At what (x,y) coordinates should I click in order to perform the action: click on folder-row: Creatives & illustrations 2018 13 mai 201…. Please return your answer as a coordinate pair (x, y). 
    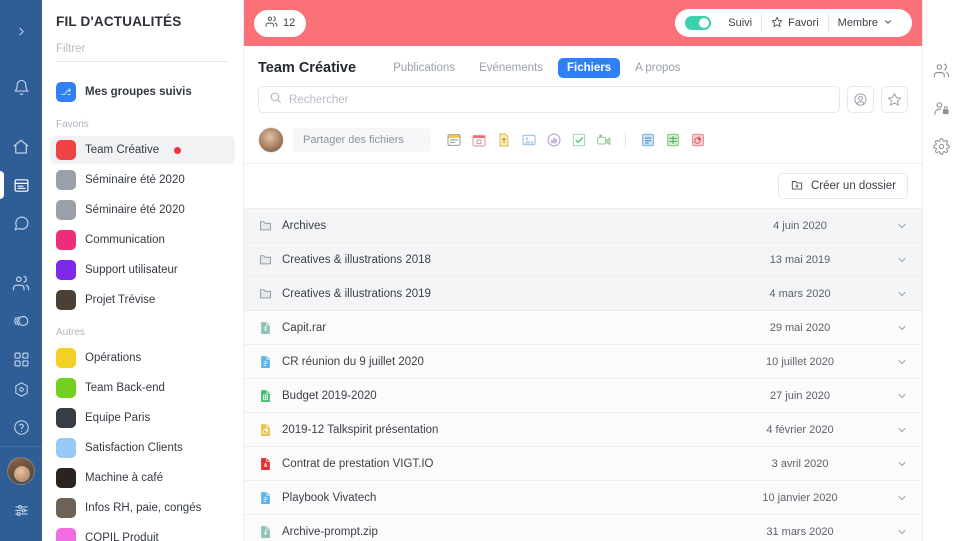
    Looking at the image, I should click on (583, 260).